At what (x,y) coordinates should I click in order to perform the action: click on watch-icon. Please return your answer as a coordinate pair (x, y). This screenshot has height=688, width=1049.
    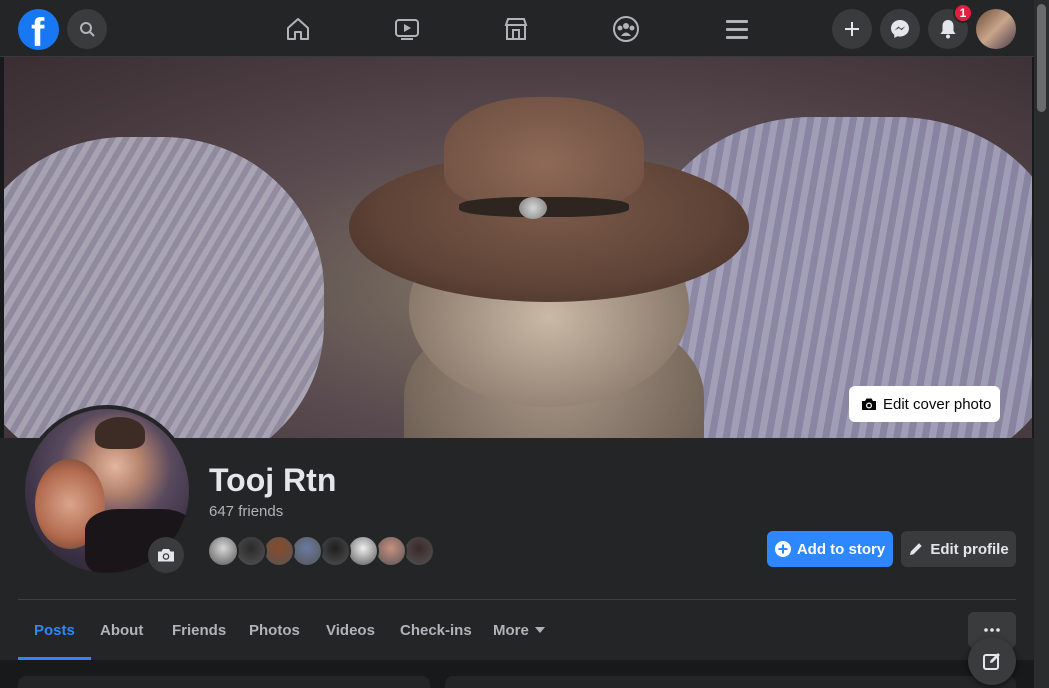
    Looking at the image, I should click on (407, 29).